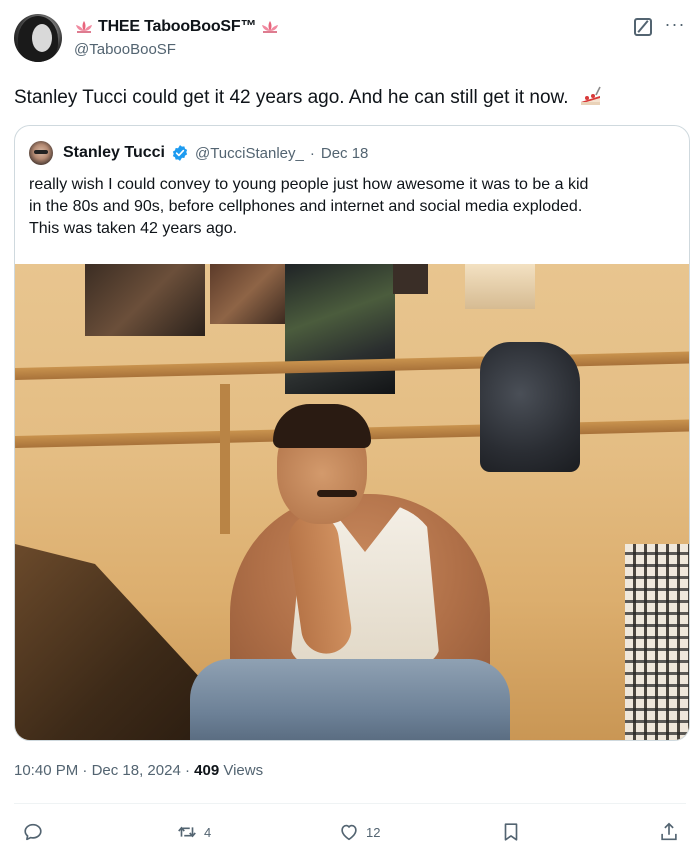 The width and height of the screenshot is (700, 855). I want to click on views-count: 409, so click(207, 770).